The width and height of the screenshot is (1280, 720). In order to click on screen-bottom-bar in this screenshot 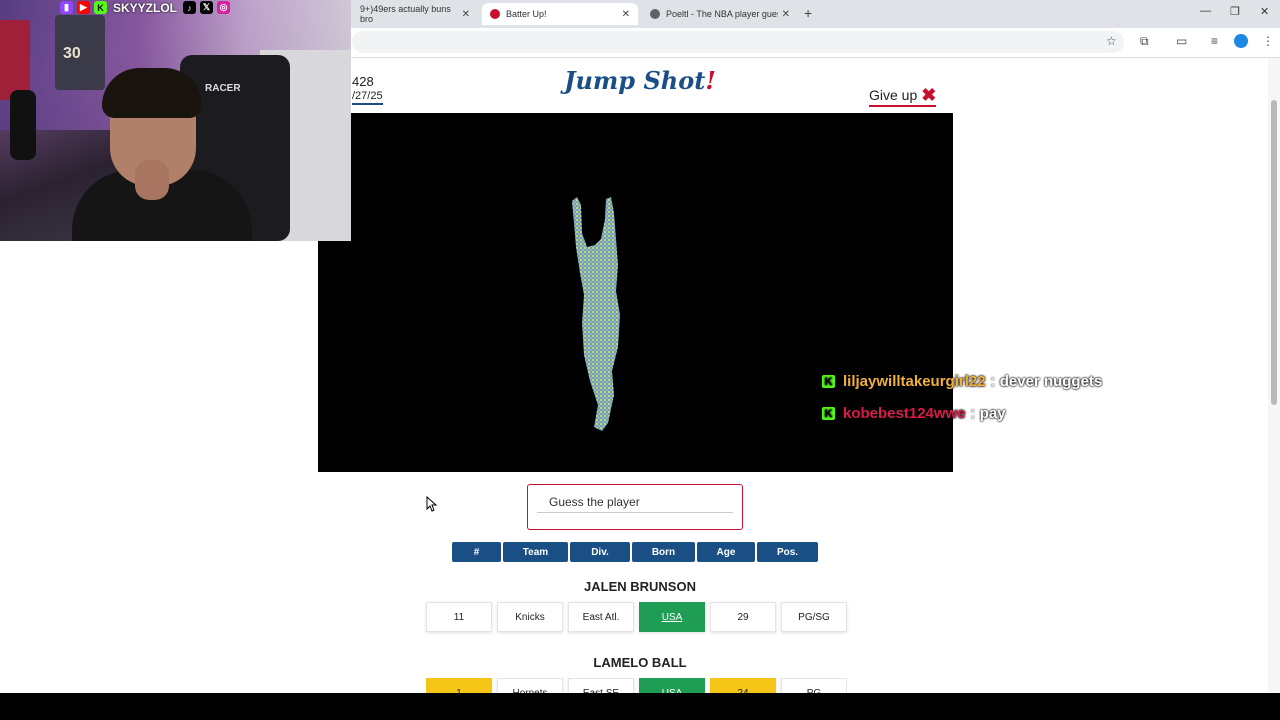, I will do `click(640, 706)`.